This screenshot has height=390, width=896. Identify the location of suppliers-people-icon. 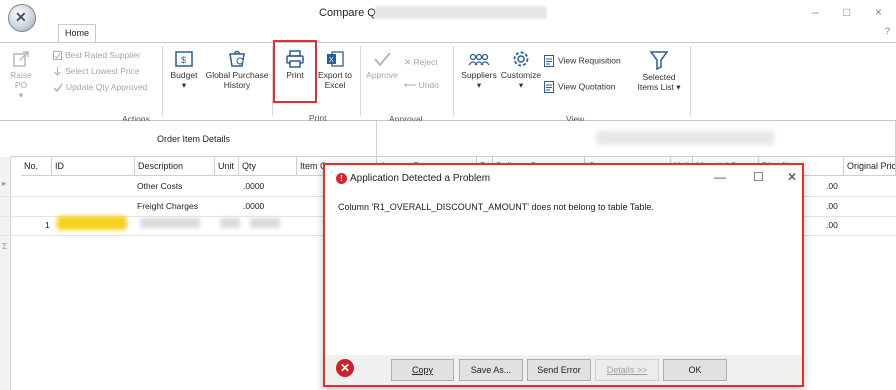
(479, 59).